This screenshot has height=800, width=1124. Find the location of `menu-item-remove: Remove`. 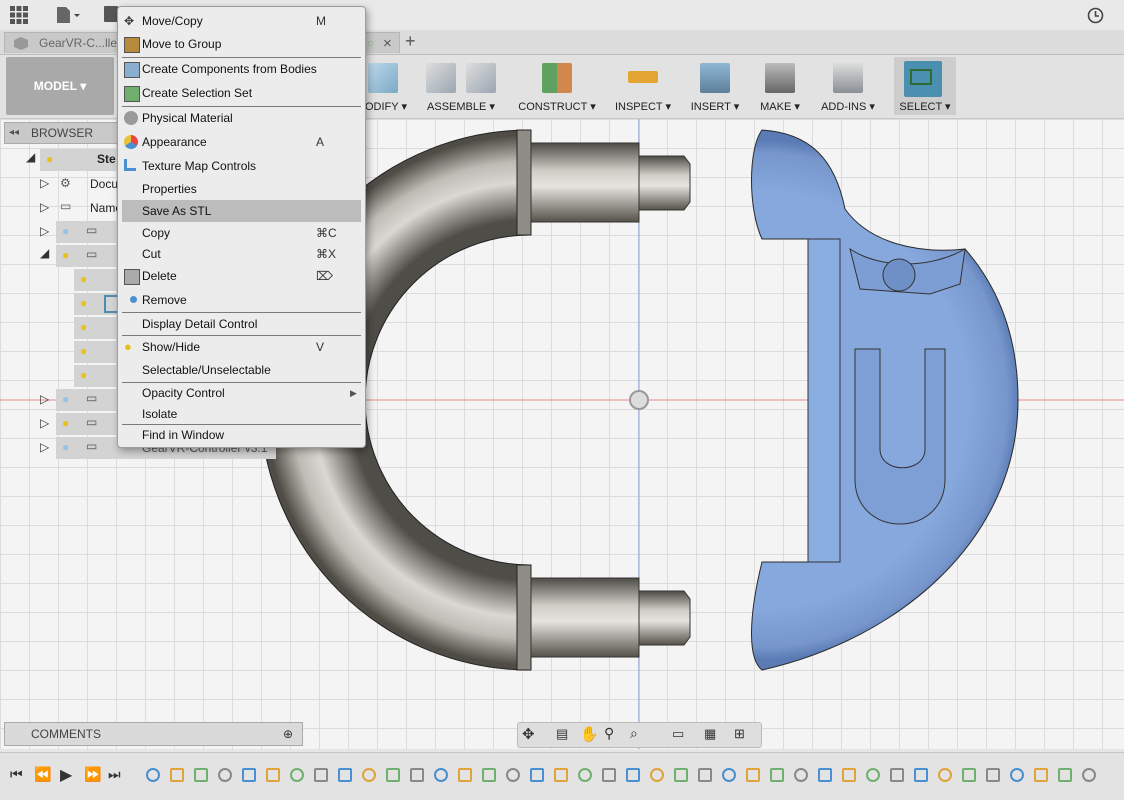

menu-item-remove: Remove is located at coordinates (241, 300).